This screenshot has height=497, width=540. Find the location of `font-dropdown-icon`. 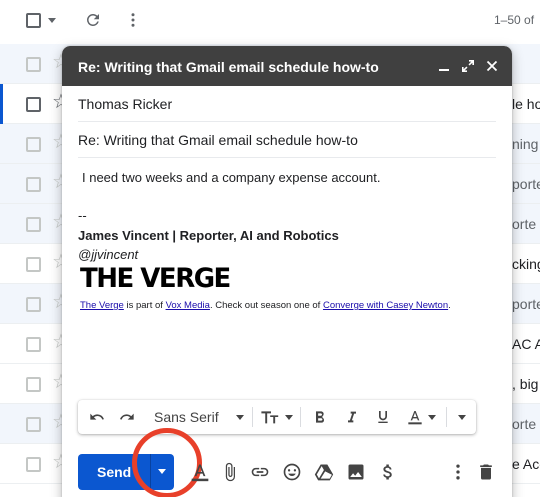

font-dropdown-icon is located at coordinates (240, 417).